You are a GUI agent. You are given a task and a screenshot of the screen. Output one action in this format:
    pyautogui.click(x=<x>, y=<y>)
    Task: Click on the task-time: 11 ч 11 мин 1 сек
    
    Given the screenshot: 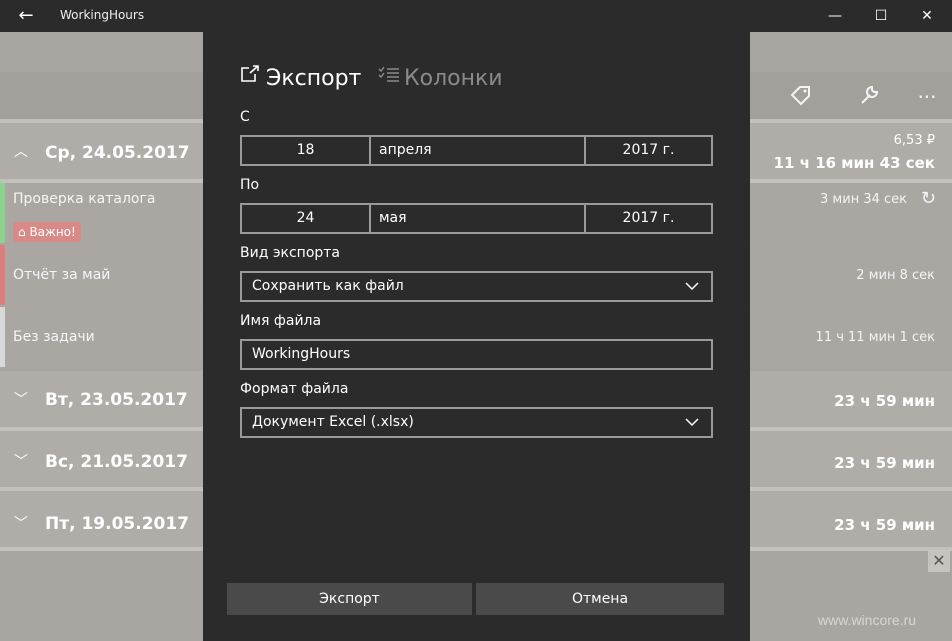 What is the action you would take?
    pyautogui.click(x=875, y=337)
    